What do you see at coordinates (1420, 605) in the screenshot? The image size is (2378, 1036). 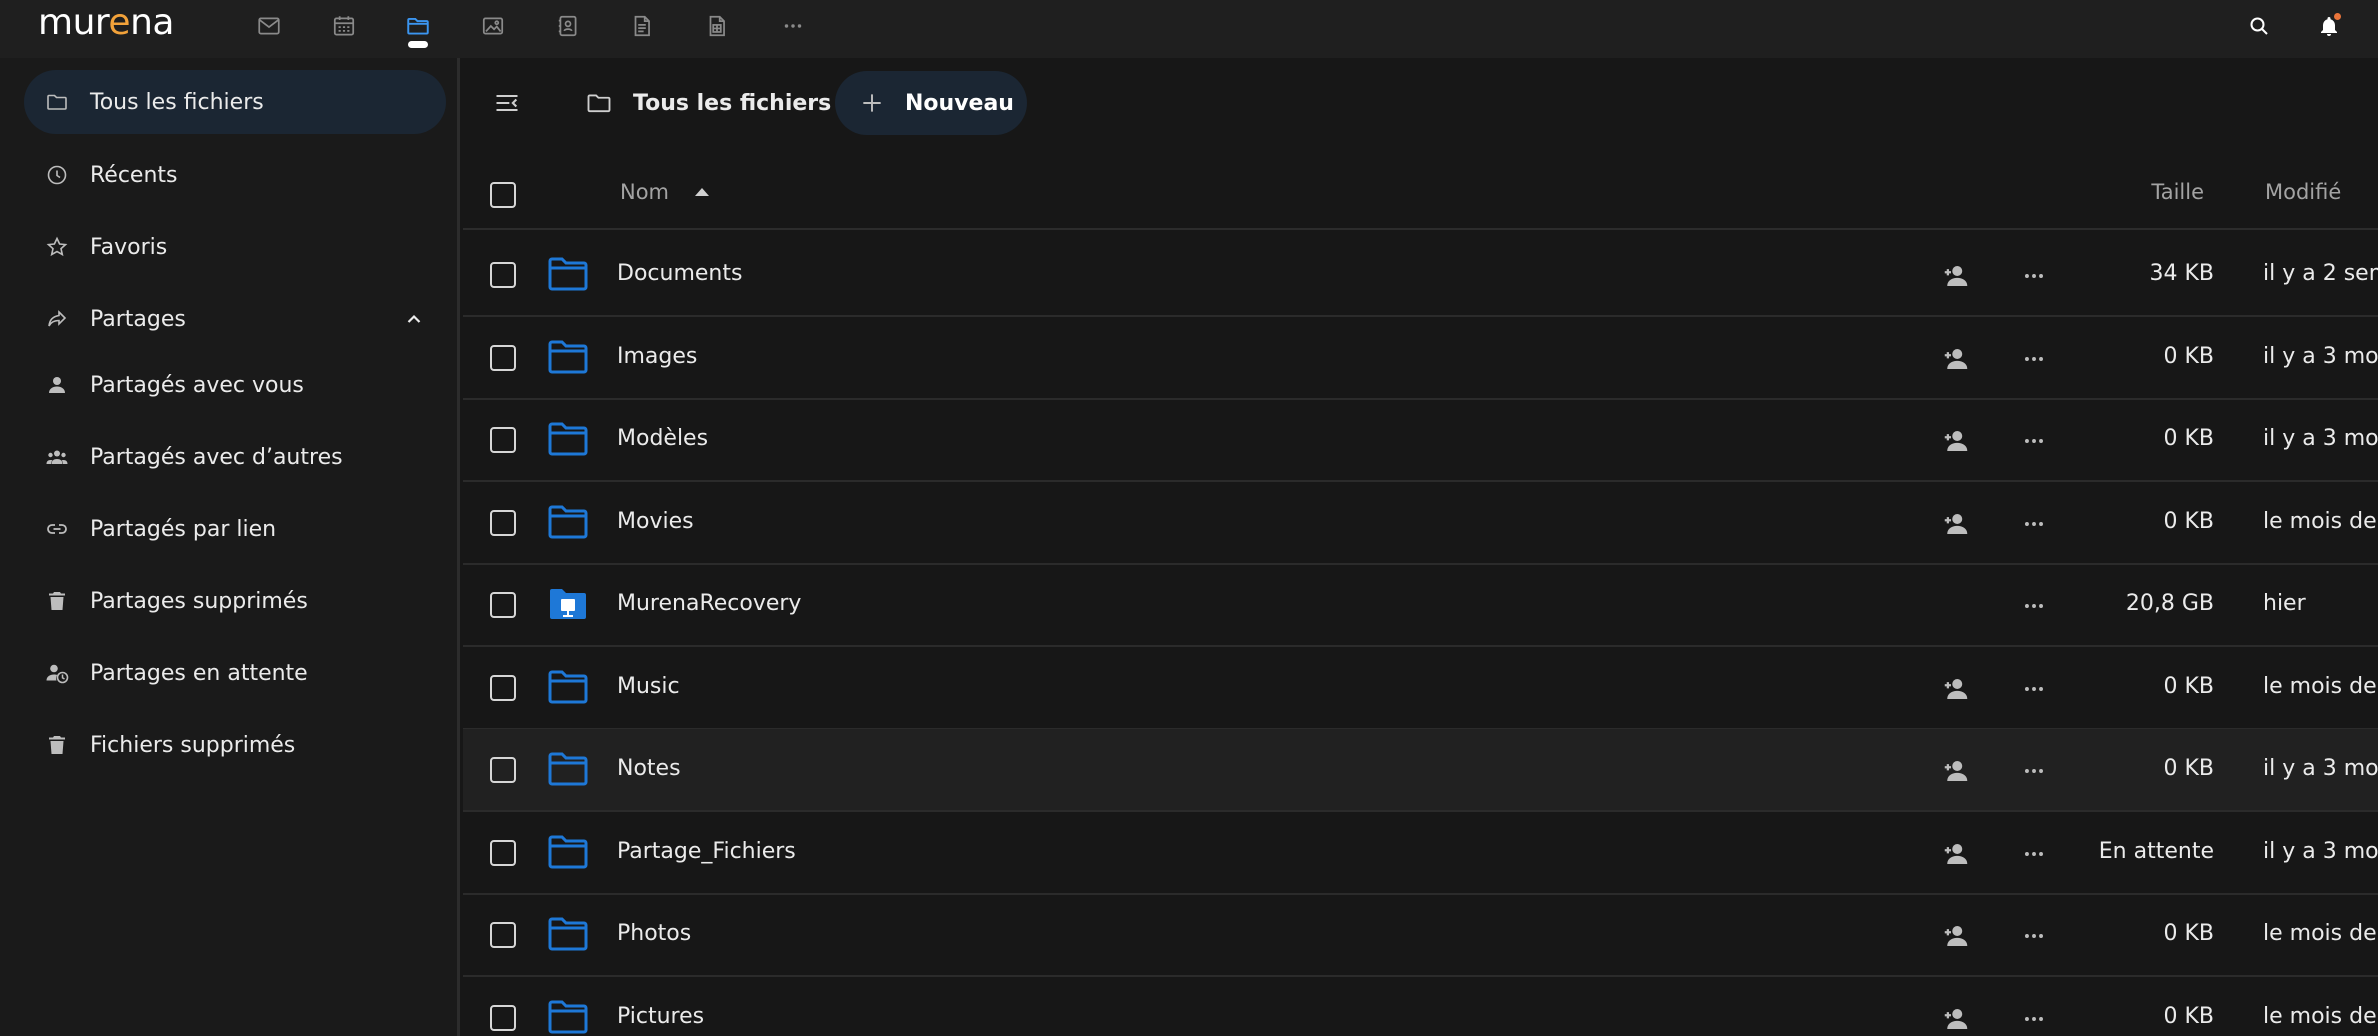 I see `table-row: MurenaRecovery 20,8 GB hier` at bounding box center [1420, 605].